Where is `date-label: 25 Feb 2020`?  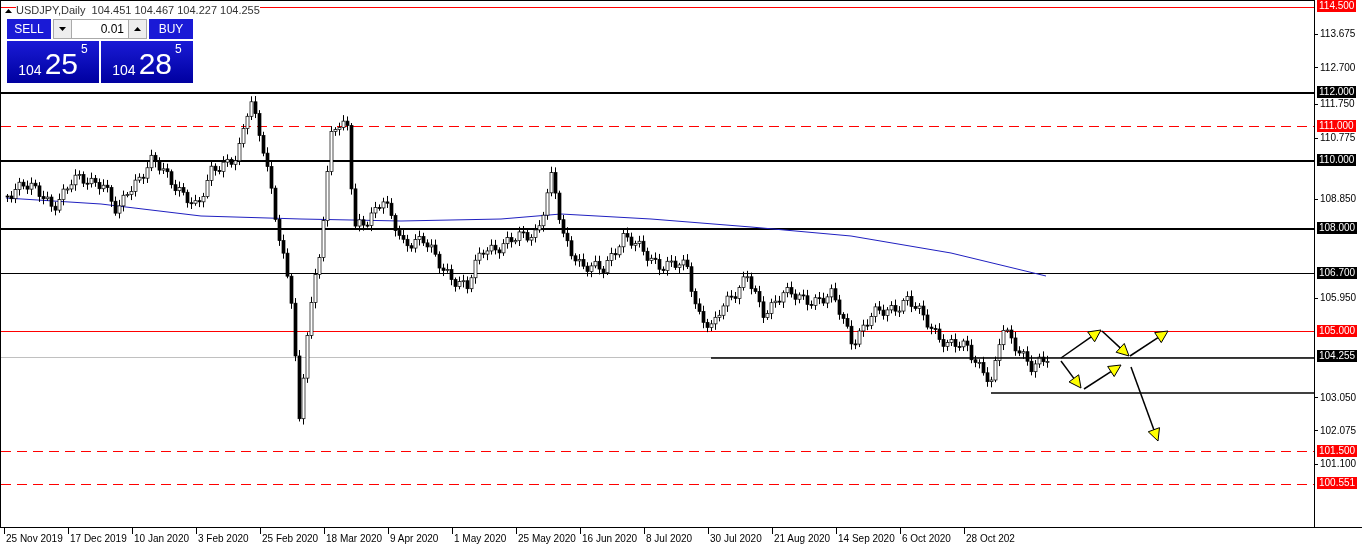 date-label: 25 Feb 2020 is located at coordinates (290, 539).